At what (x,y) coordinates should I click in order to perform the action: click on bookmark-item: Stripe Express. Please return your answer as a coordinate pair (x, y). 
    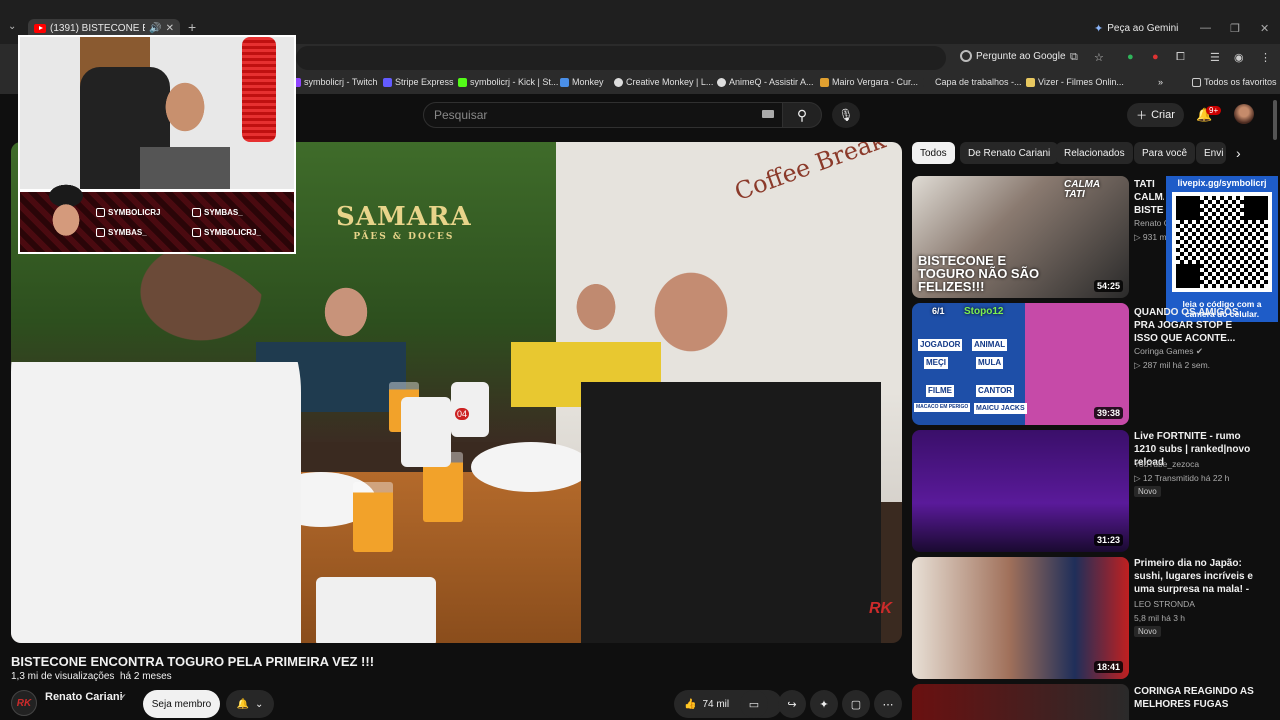
    Looking at the image, I should click on (418, 82).